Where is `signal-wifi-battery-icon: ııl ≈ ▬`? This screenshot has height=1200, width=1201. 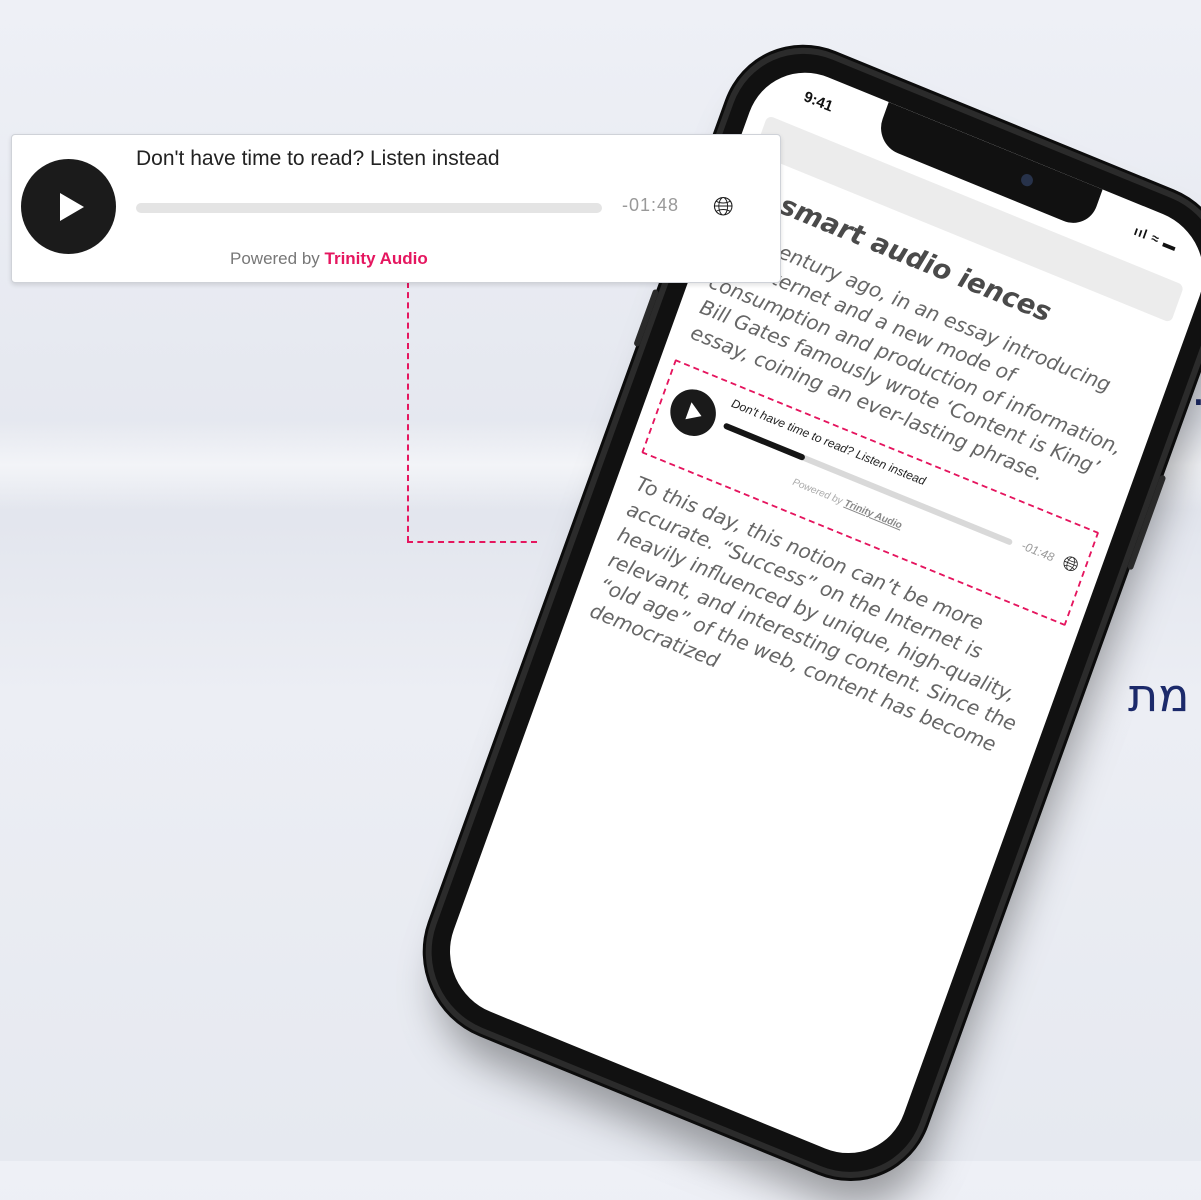
signal-wifi-battery-icon: ııl ≈ ▬ is located at coordinates (1156, 238).